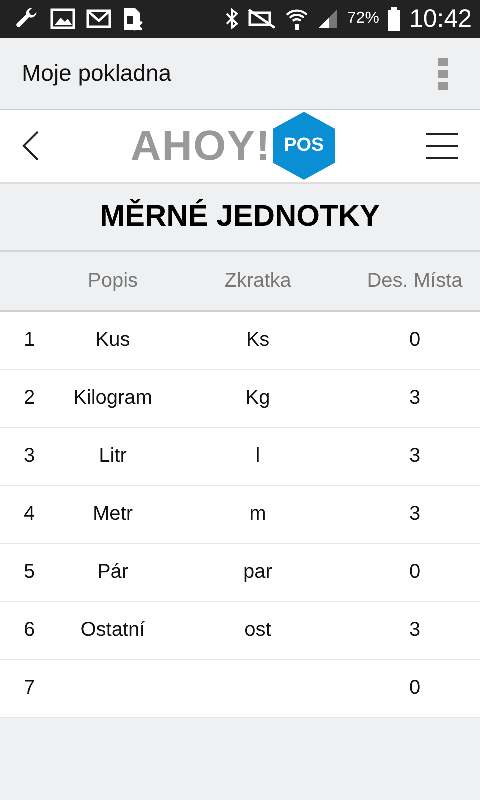 Image resolution: width=480 pixels, height=800 pixels. What do you see at coordinates (113, 572) in the screenshot?
I see `table-cell: Pár` at bounding box center [113, 572].